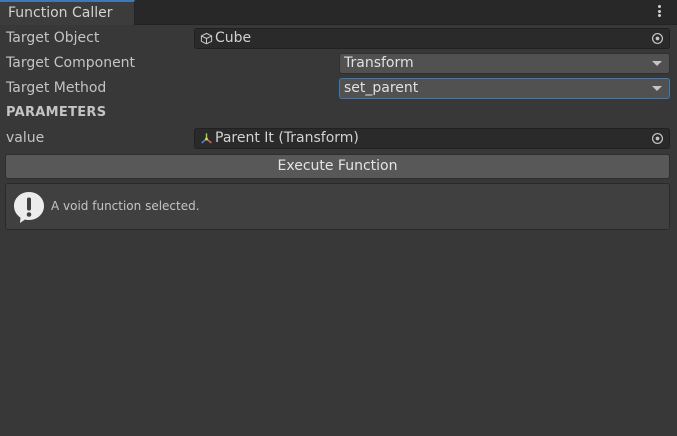 This screenshot has width=677, height=436. What do you see at coordinates (53, 38) in the screenshot?
I see `target-object-label: Target Object` at bounding box center [53, 38].